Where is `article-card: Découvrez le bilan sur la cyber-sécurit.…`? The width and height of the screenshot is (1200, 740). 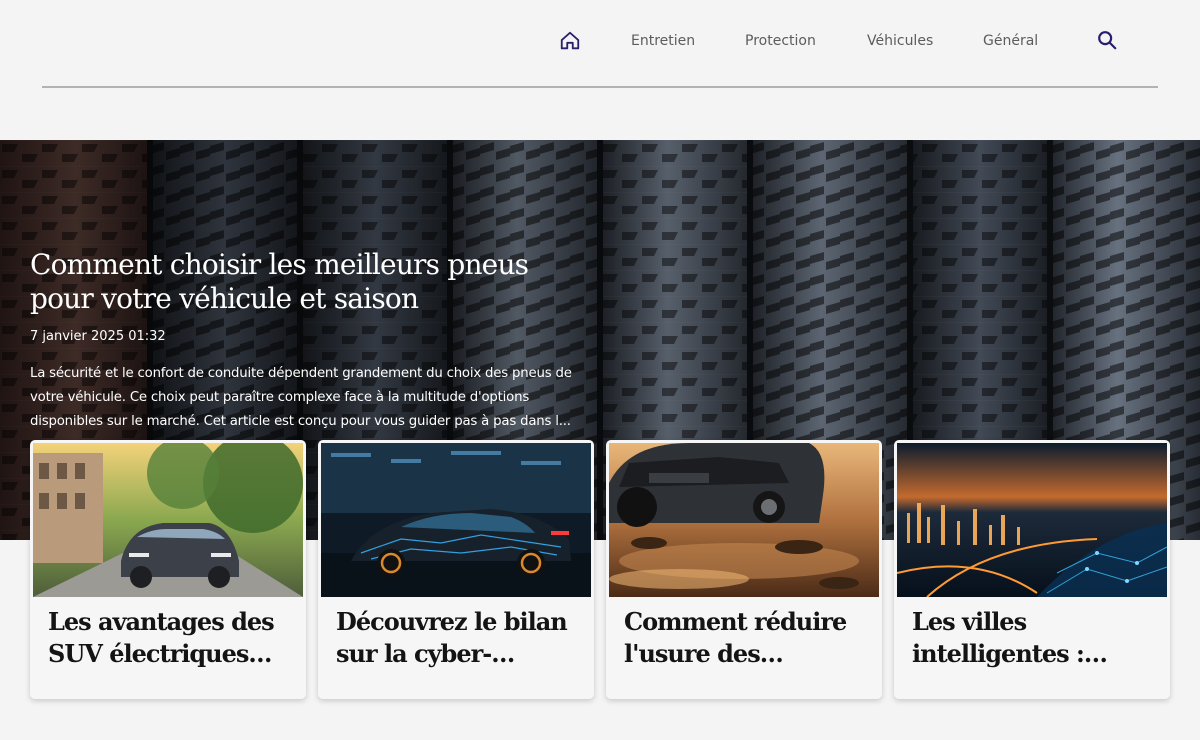 article-card: Découvrez le bilan sur la cyber-sécurit.… is located at coordinates (456, 569).